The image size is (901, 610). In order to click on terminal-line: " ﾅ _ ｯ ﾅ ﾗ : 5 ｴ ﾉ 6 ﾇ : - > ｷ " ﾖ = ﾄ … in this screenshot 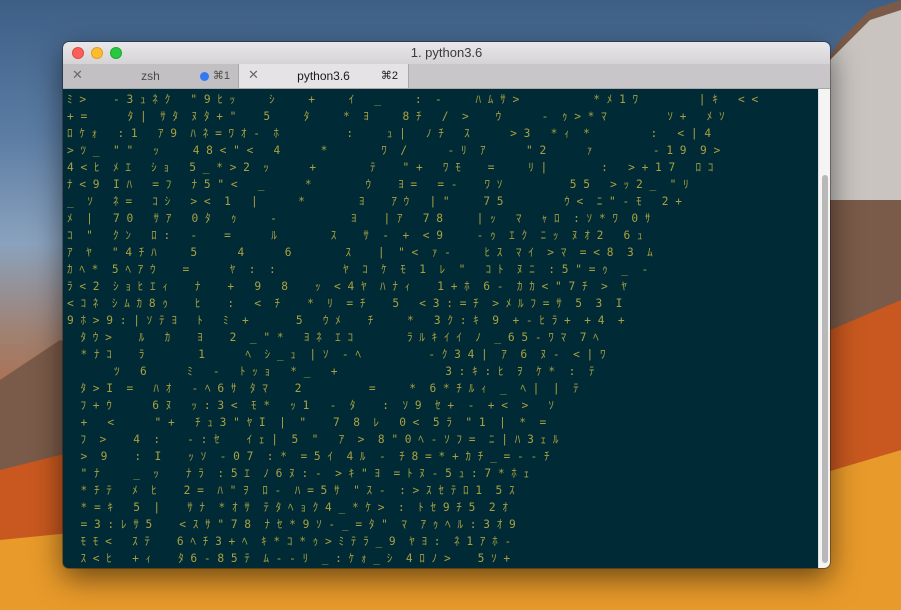, I will do `click(298, 473)`.